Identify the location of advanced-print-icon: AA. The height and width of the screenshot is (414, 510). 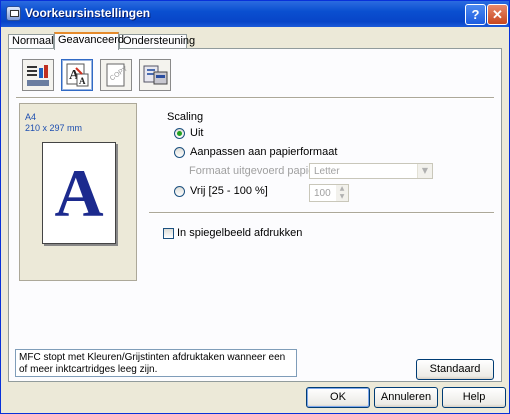
(77, 75).